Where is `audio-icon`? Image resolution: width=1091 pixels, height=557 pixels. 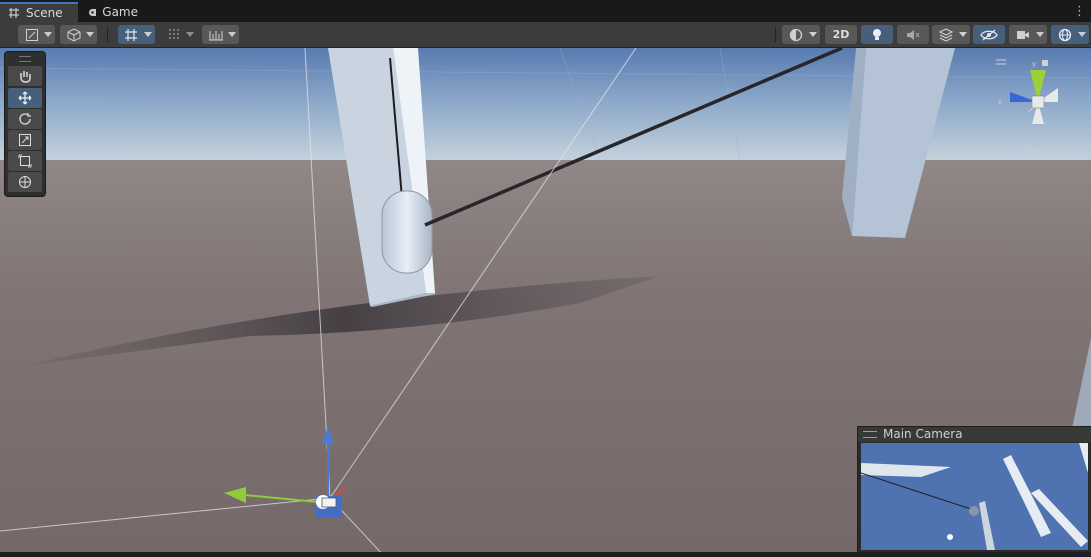
audio-icon is located at coordinates (913, 34).